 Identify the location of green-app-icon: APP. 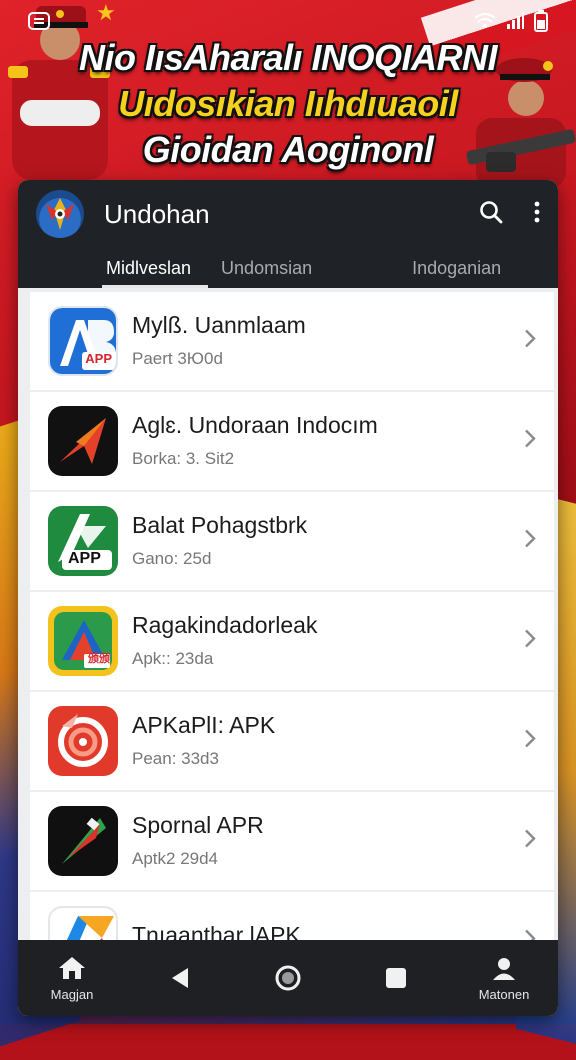
(83, 541).